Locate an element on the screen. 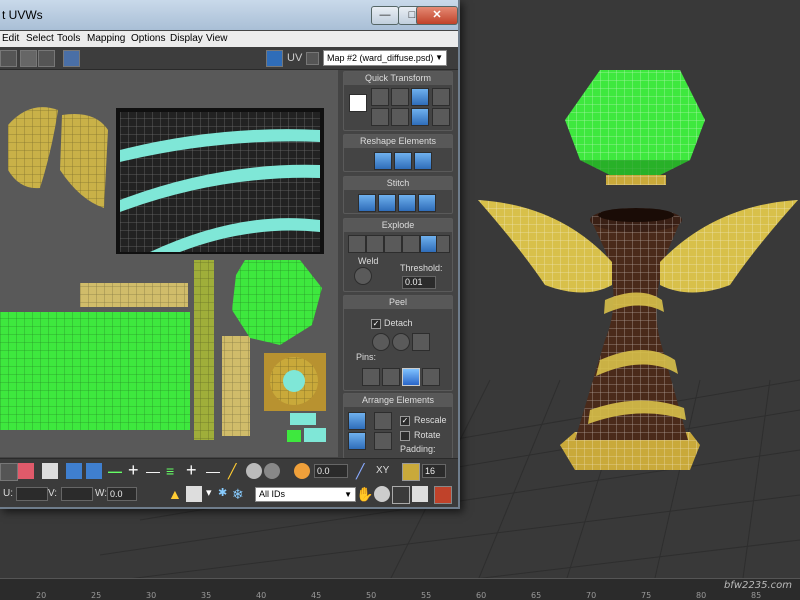 This screenshot has width=800, height=600. space-vertical-icon is located at coordinates (441, 117).